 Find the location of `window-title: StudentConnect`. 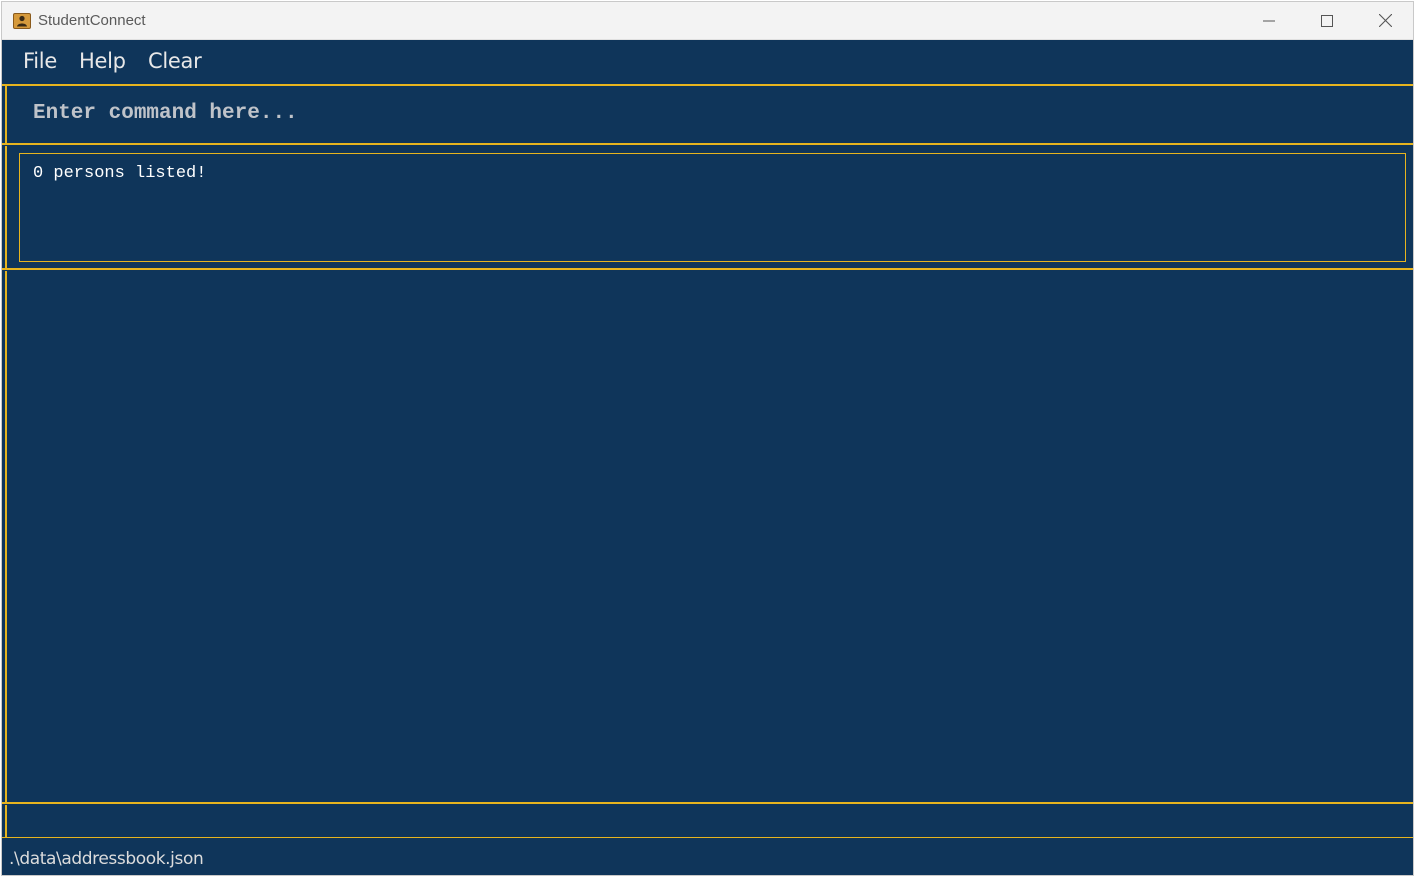

window-title: StudentConnect is located at coordinates (92, 20).